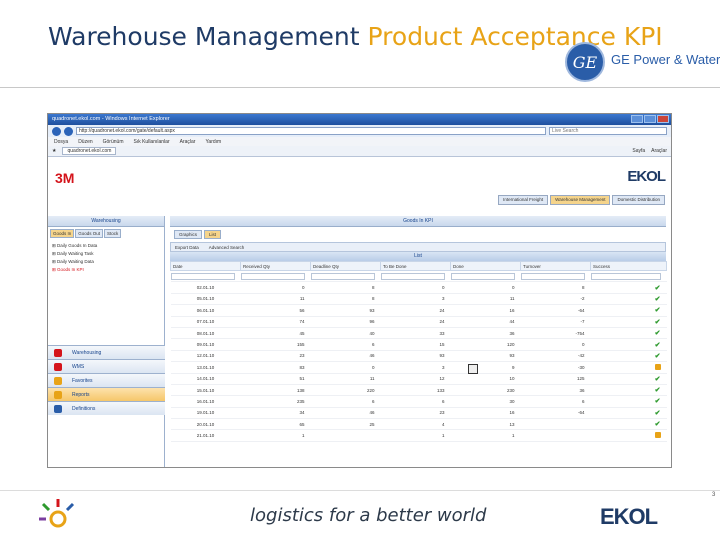  I want to click on close-button, so click(663, 119).